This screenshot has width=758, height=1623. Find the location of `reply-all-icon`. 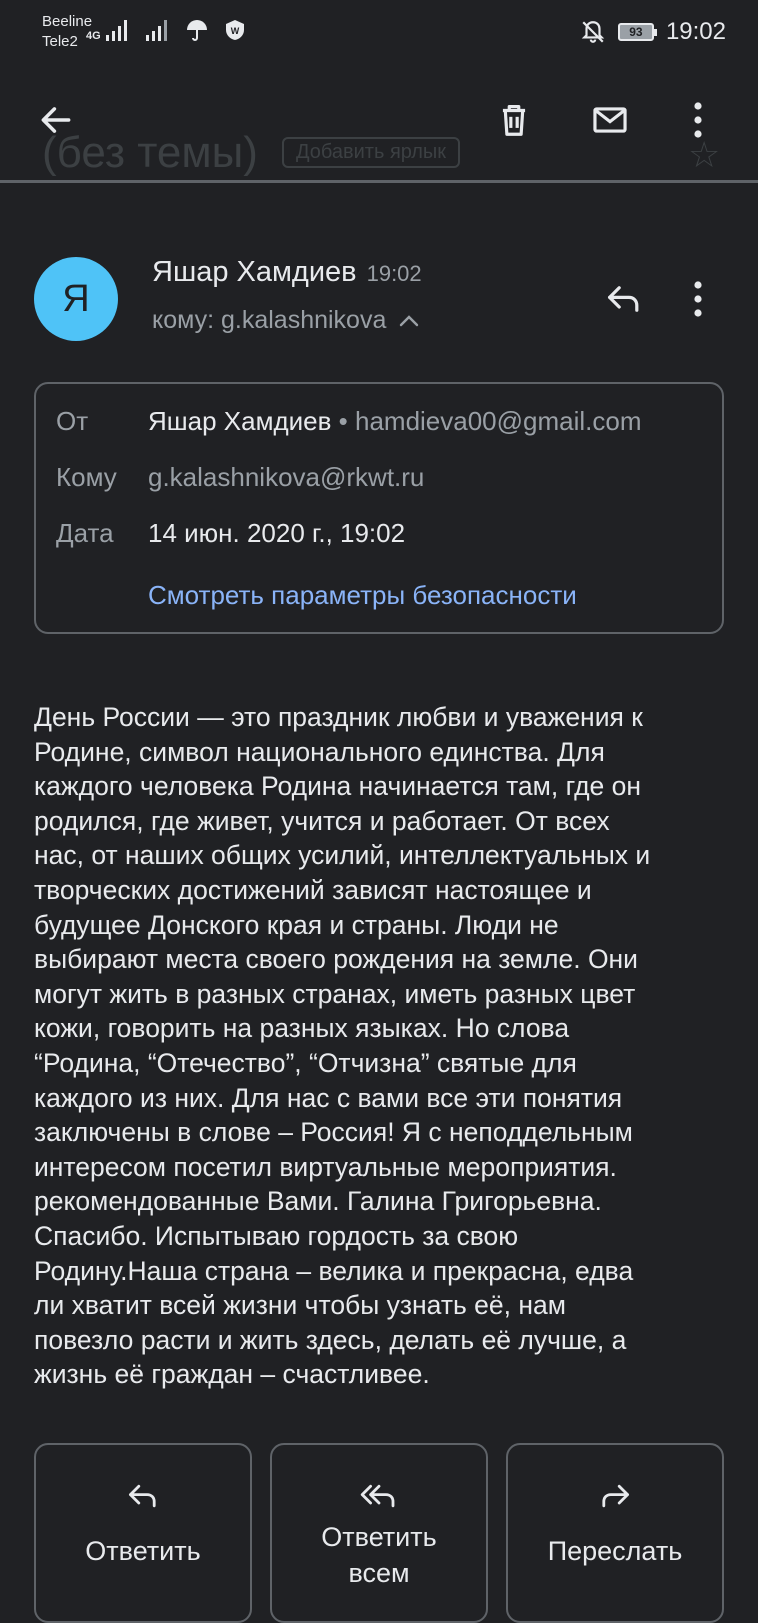

reply-all-icon is located at coordinates (377, 1496).